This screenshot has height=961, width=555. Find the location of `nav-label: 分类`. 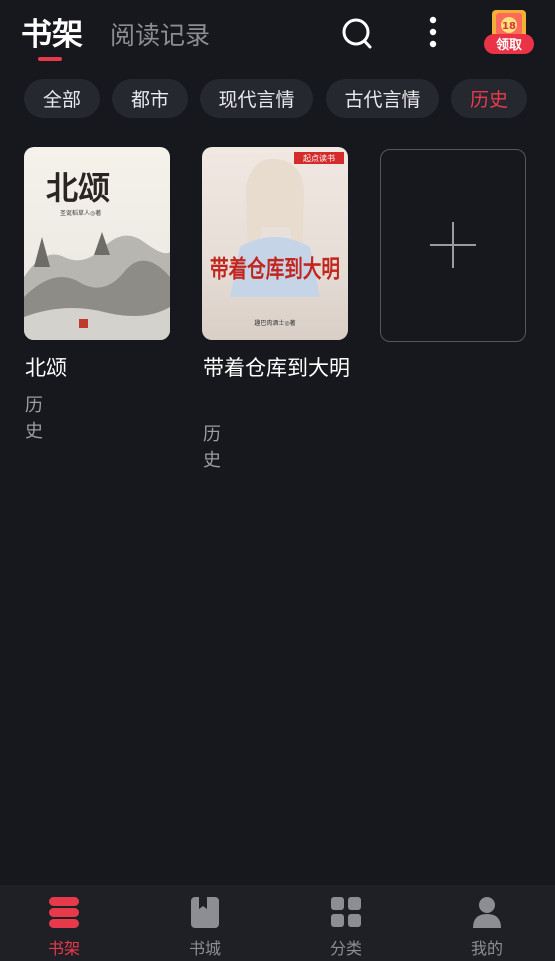

nav-label: 分类 is located at coordinates (345, 948).